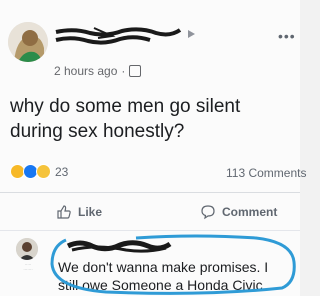  What do you see at coordinates (27, 249) in the screenshot?
I see `commenter-avatar` at bounding box center [27, 249].